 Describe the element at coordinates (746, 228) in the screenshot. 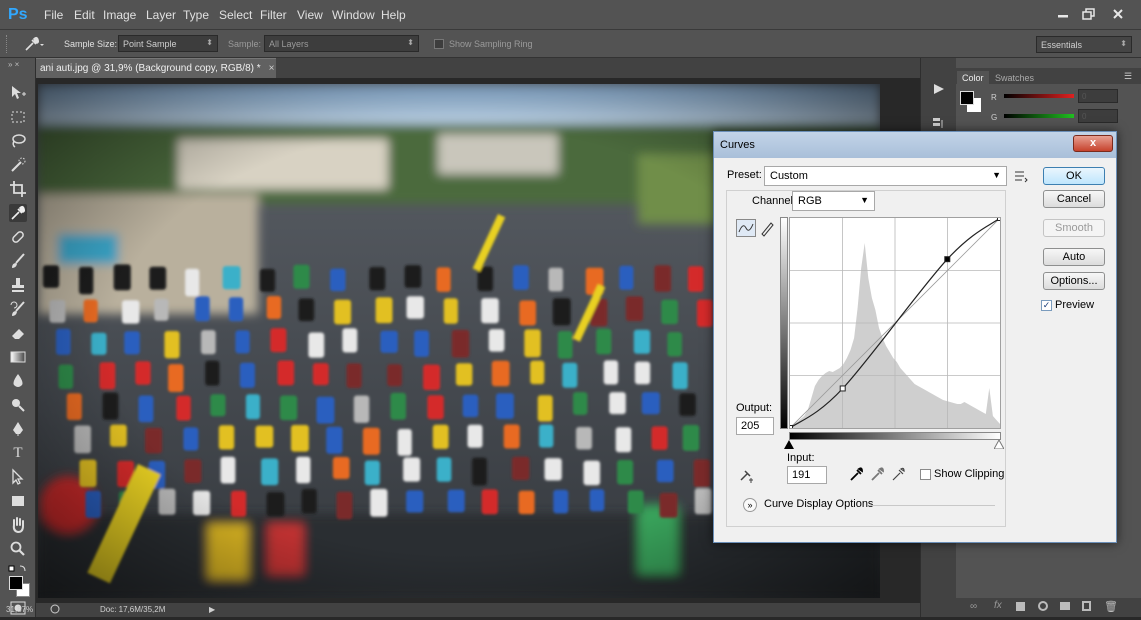

I see `curve-point-mode-icon` at that location.